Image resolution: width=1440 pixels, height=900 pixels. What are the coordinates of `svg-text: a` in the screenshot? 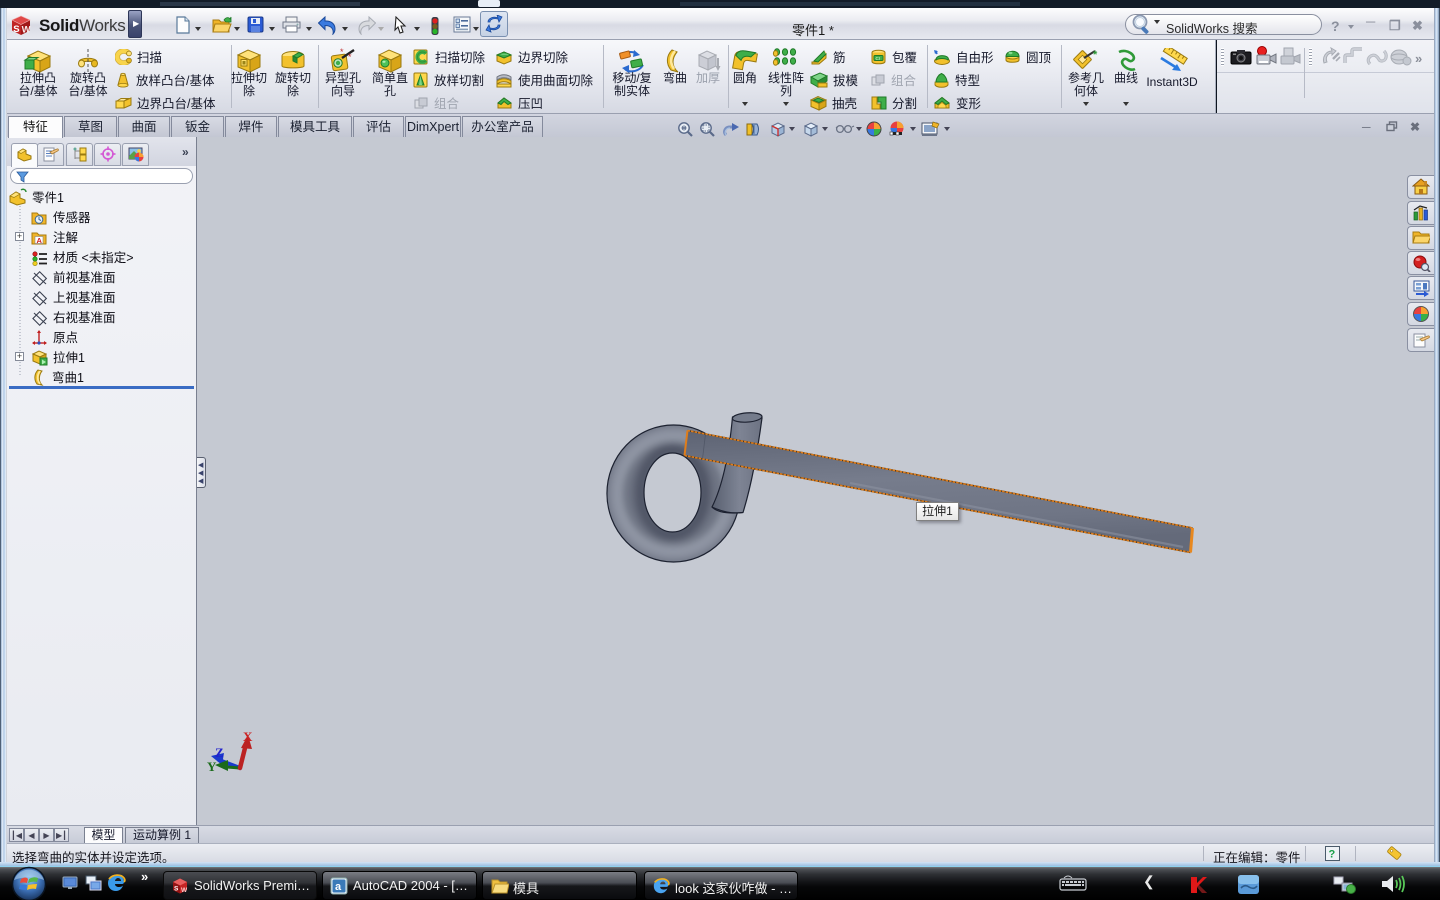 It's located at (338, 887).